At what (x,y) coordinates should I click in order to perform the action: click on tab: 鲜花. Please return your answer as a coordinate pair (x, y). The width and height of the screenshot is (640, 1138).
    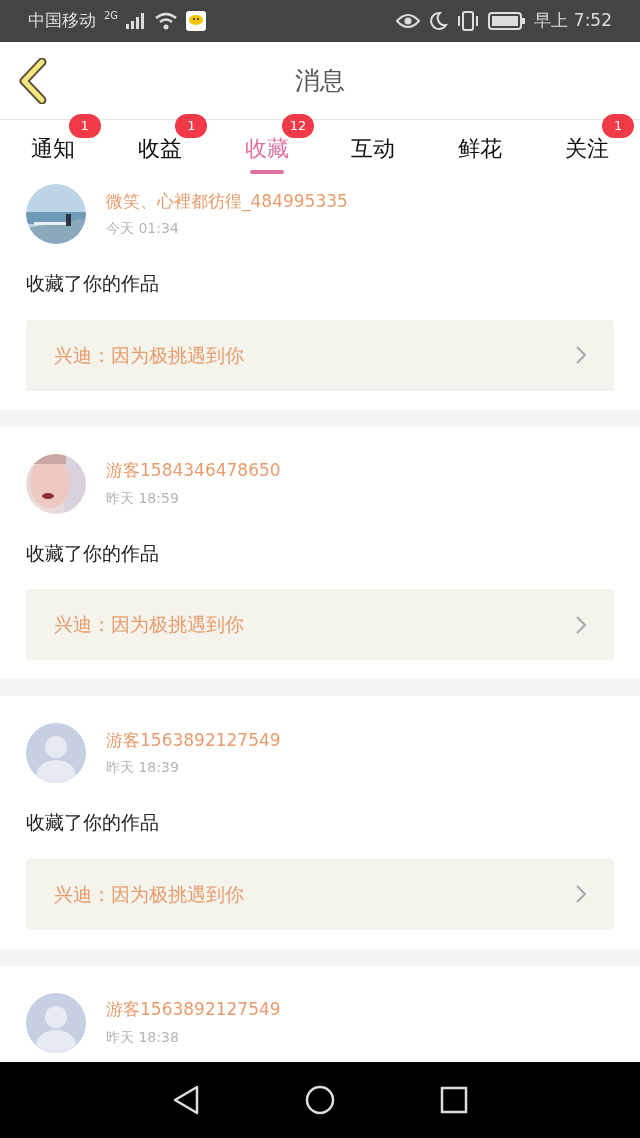
    Looking at the image, I should click on (480, 148).